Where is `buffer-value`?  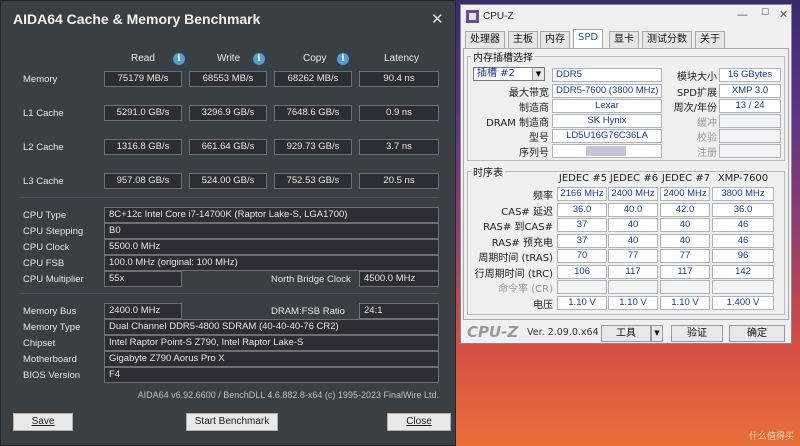 buffer-value is located at coordinates (750, 121).